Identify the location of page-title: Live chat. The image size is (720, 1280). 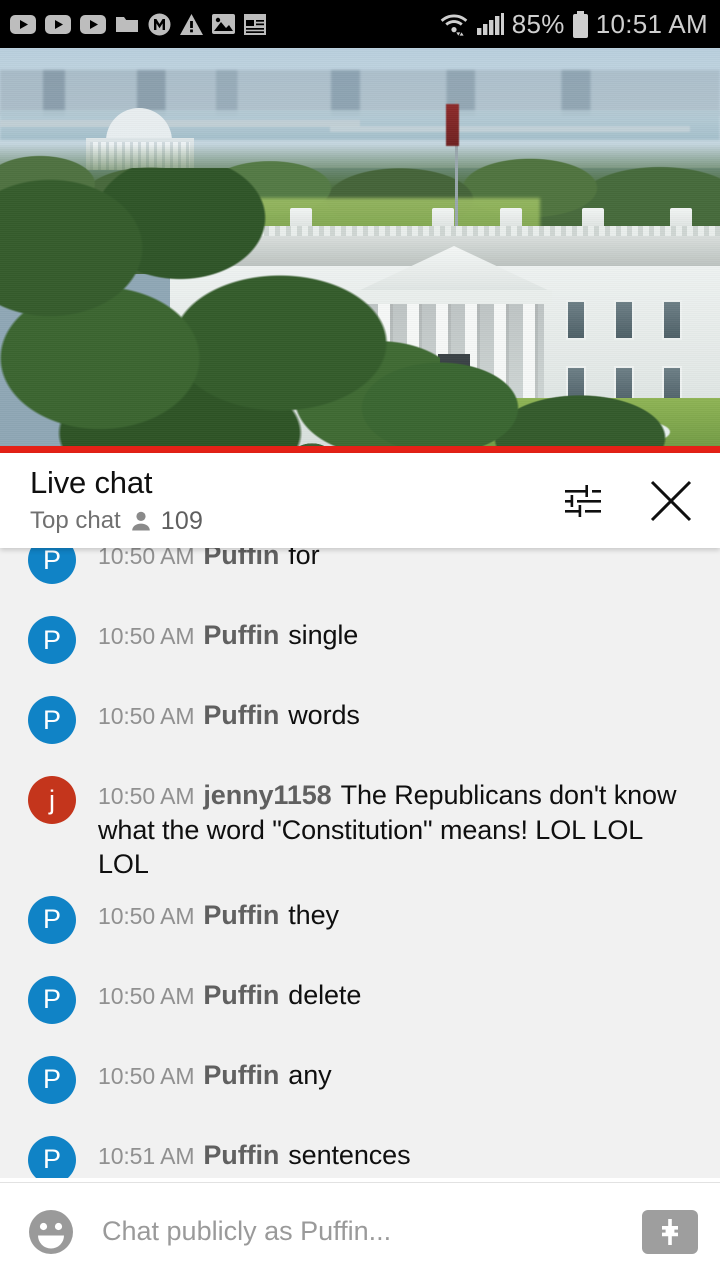
(91, 483).